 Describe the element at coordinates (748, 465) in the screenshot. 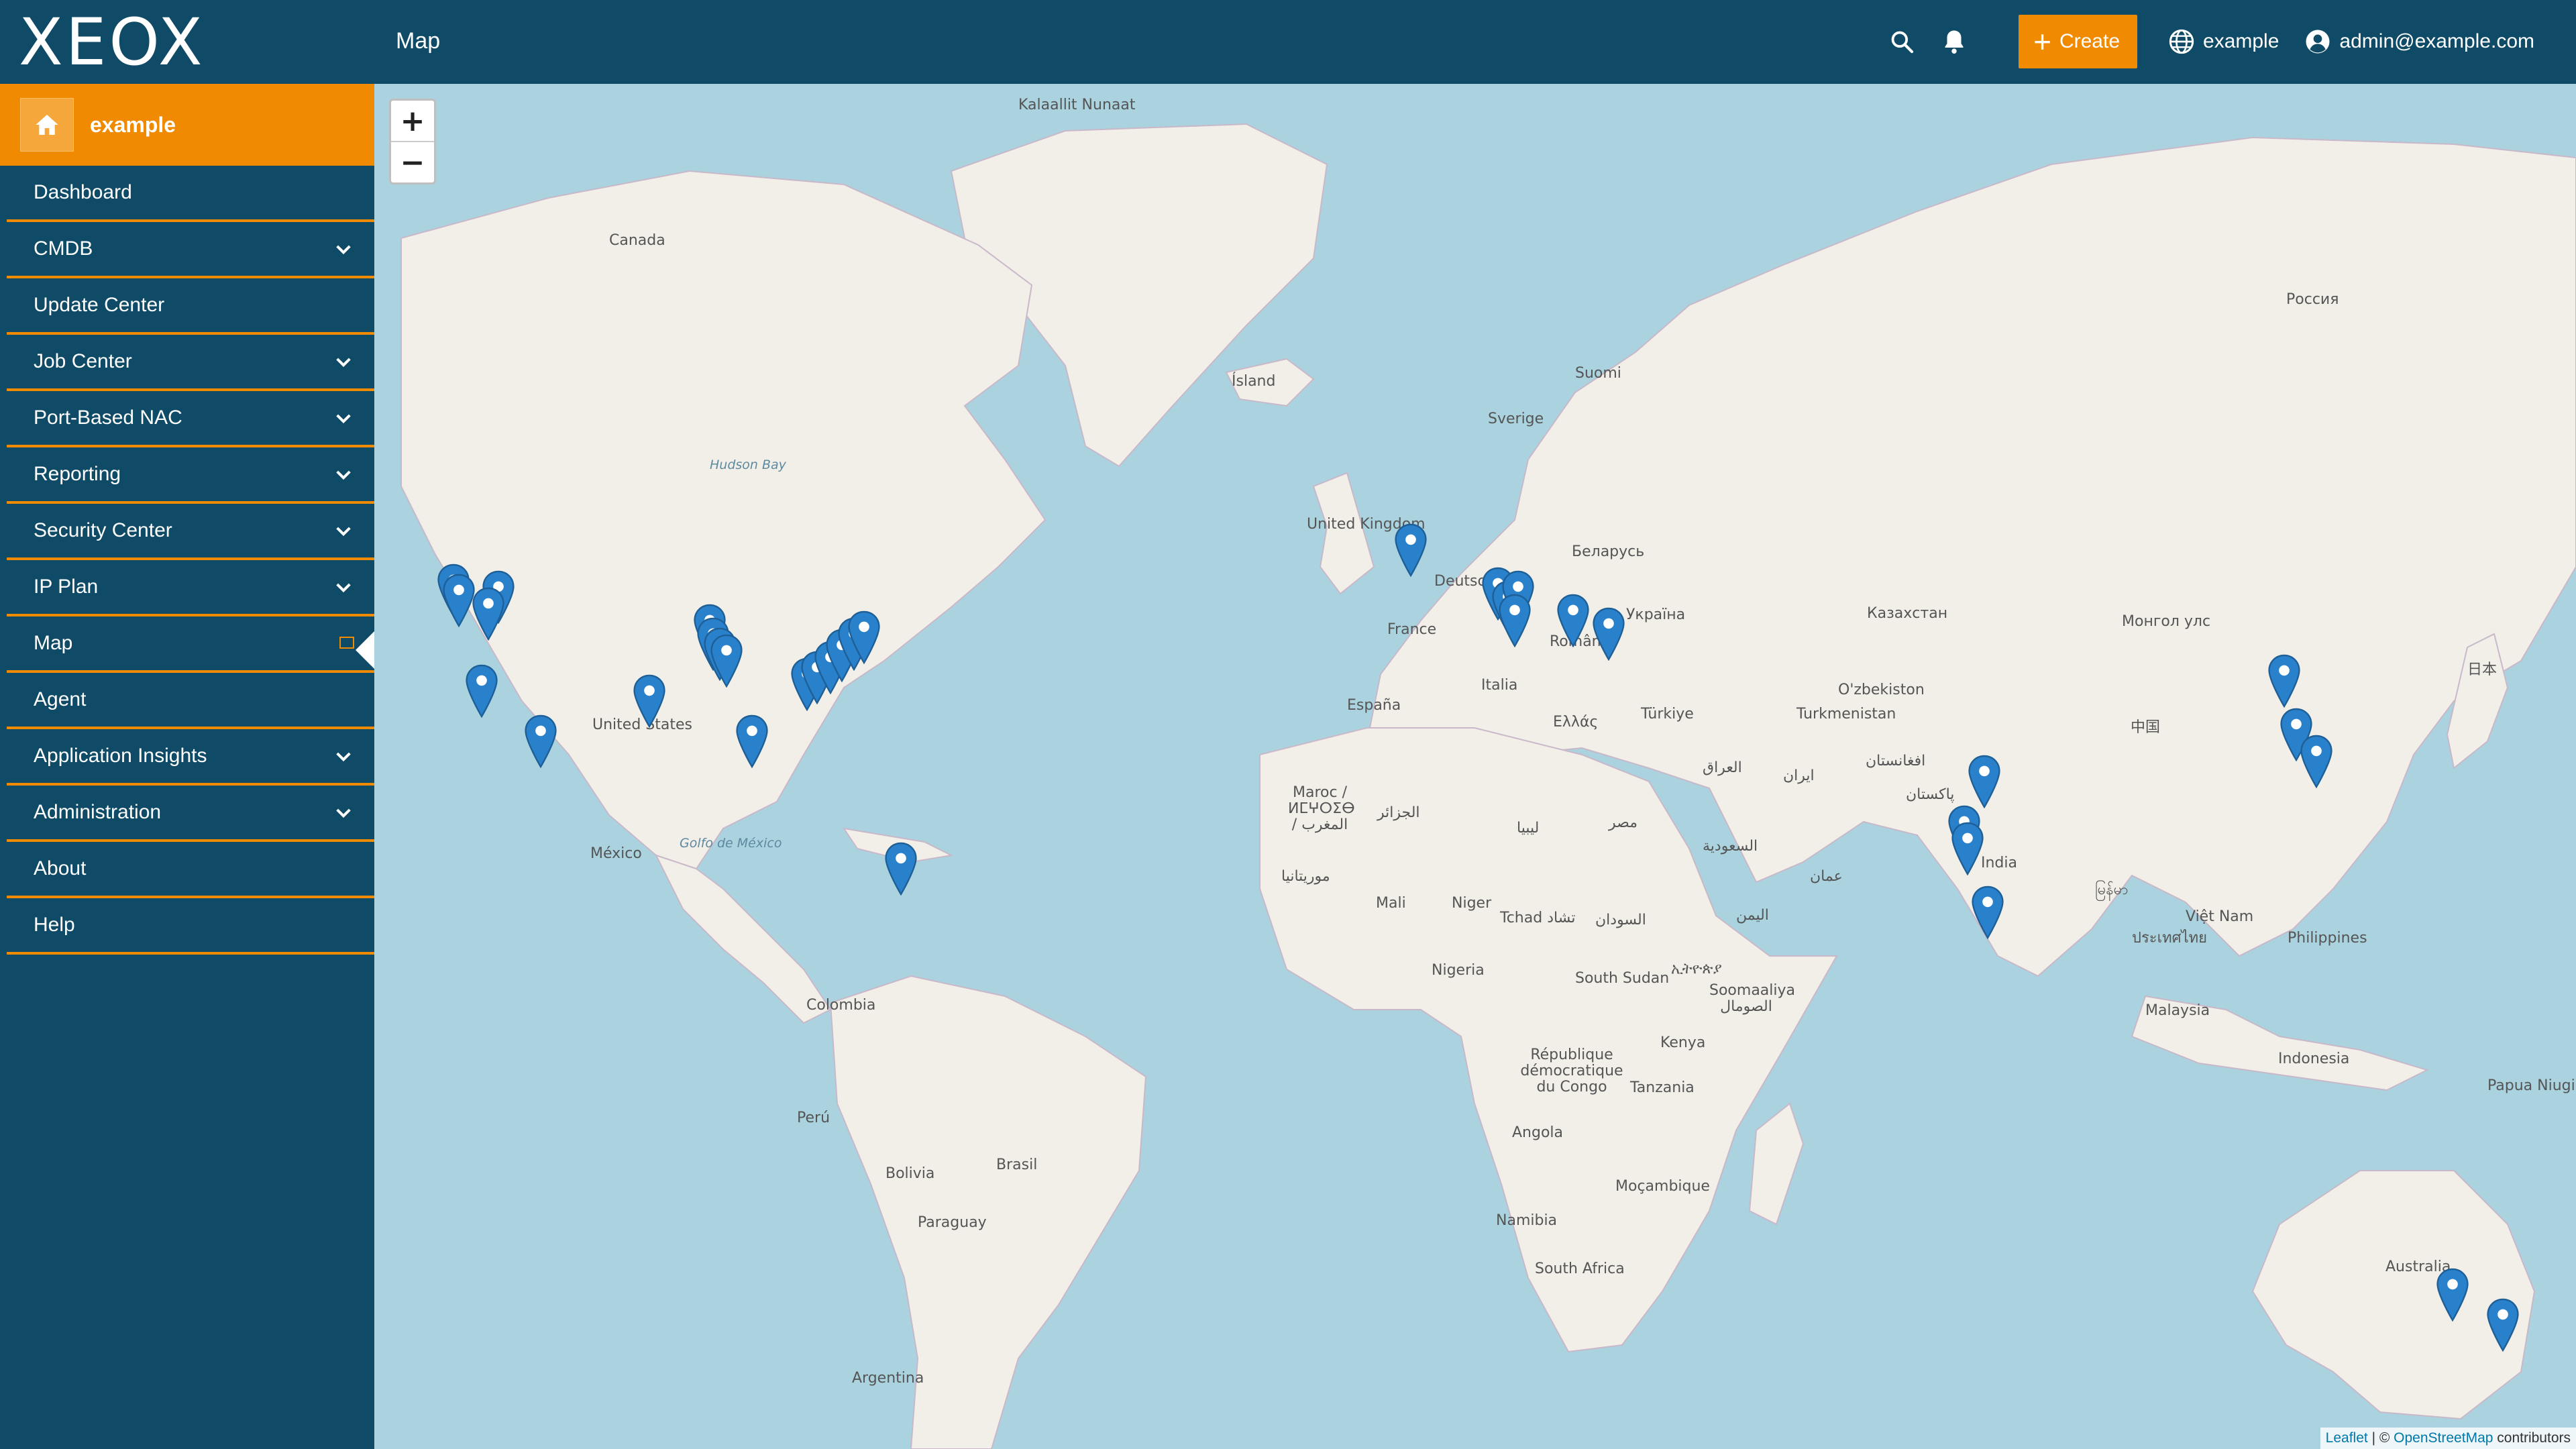

I see `map-label: Hudson Bay` at that location.